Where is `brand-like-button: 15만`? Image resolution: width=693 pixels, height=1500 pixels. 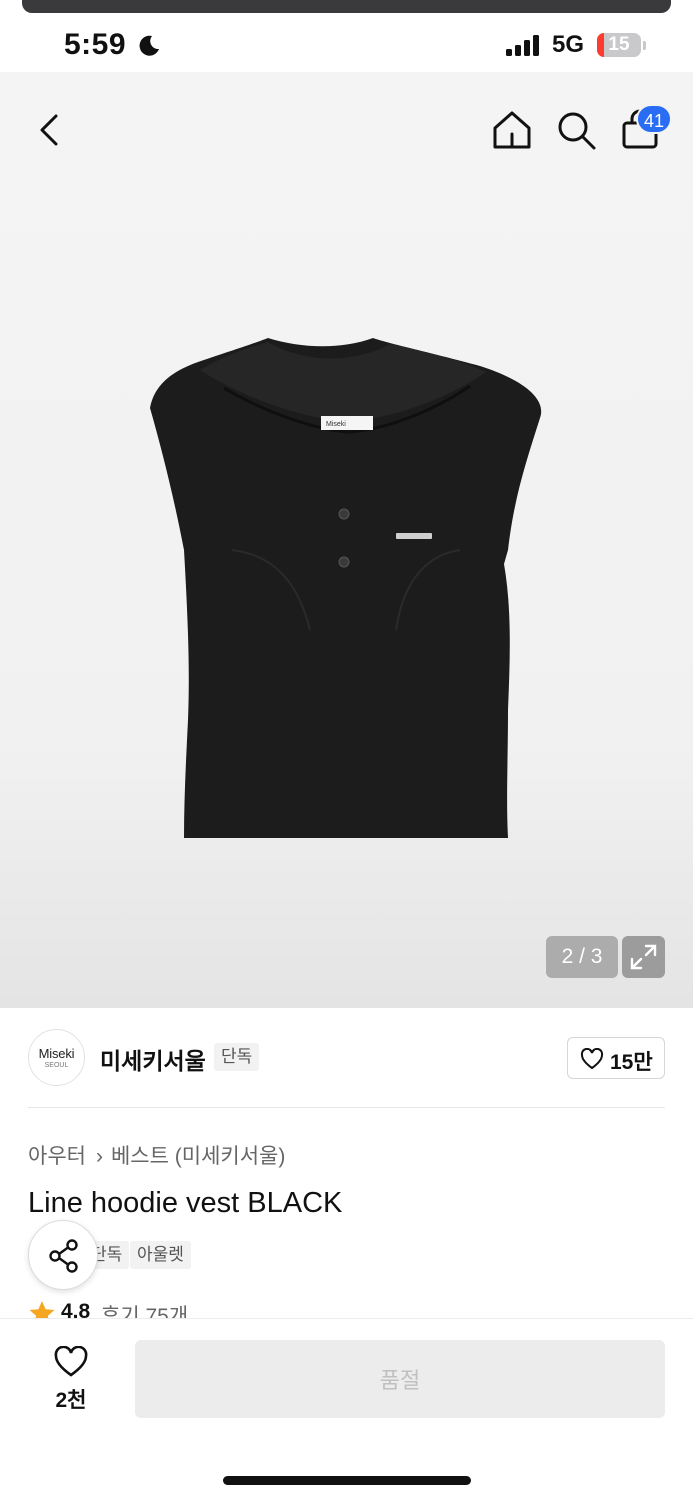 brand-like-button: 15만 is located at coordinates (616, 1058).